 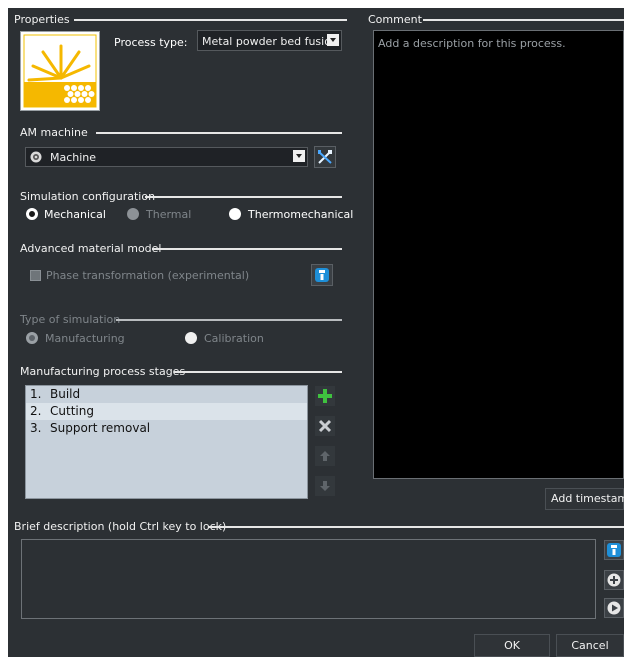 I want to click on arrow-up-icon, so click(x=325, y=456).